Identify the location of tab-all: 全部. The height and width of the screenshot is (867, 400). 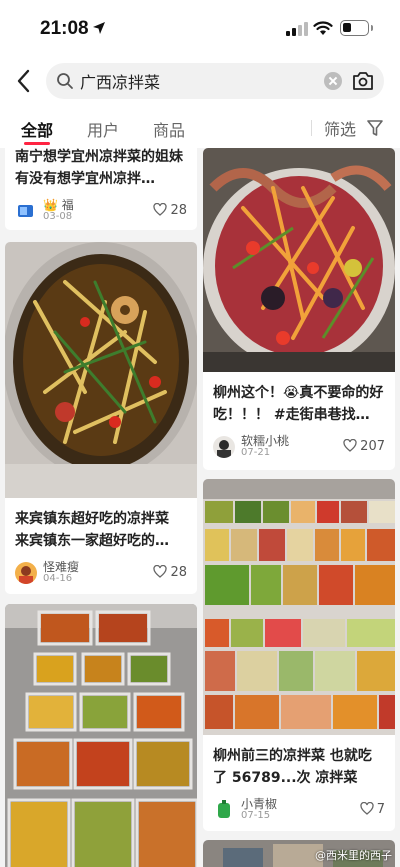
(37, 129).